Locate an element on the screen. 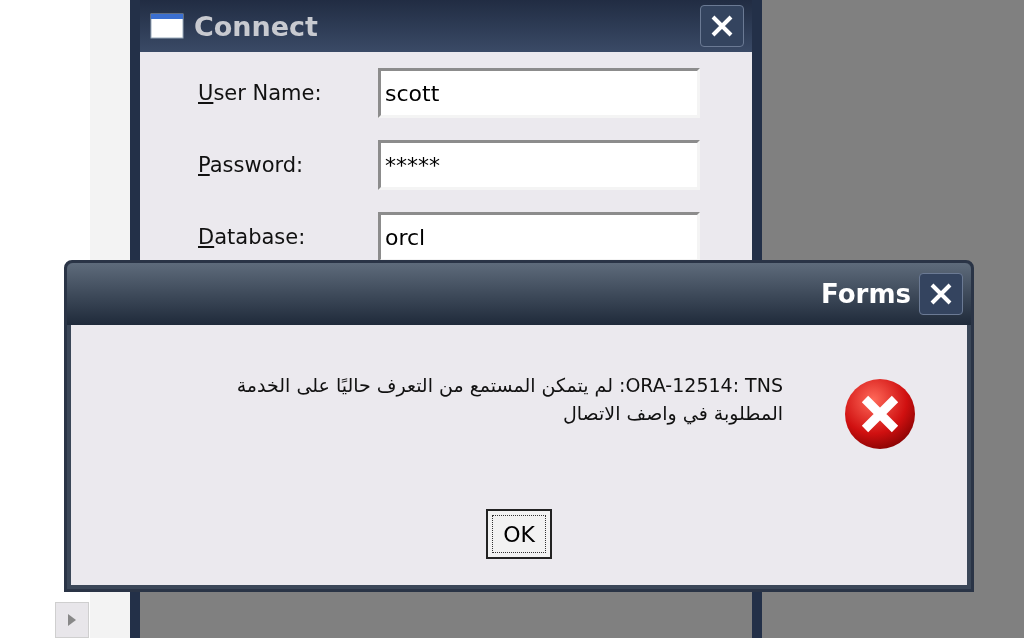 Image resolution: width=1024 pixels, height=638 pixels. dialog-title: Forms is located at coordinates (866, 294).